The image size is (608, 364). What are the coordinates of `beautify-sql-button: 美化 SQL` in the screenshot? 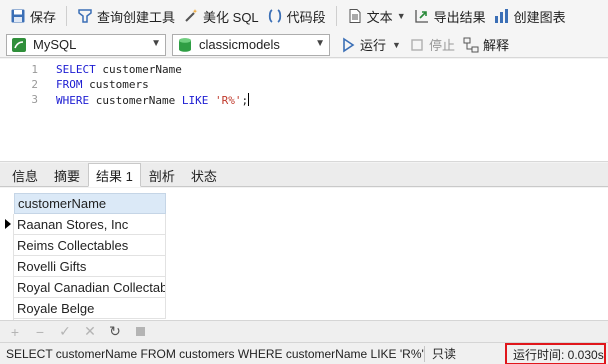 It's located at (221, 16).